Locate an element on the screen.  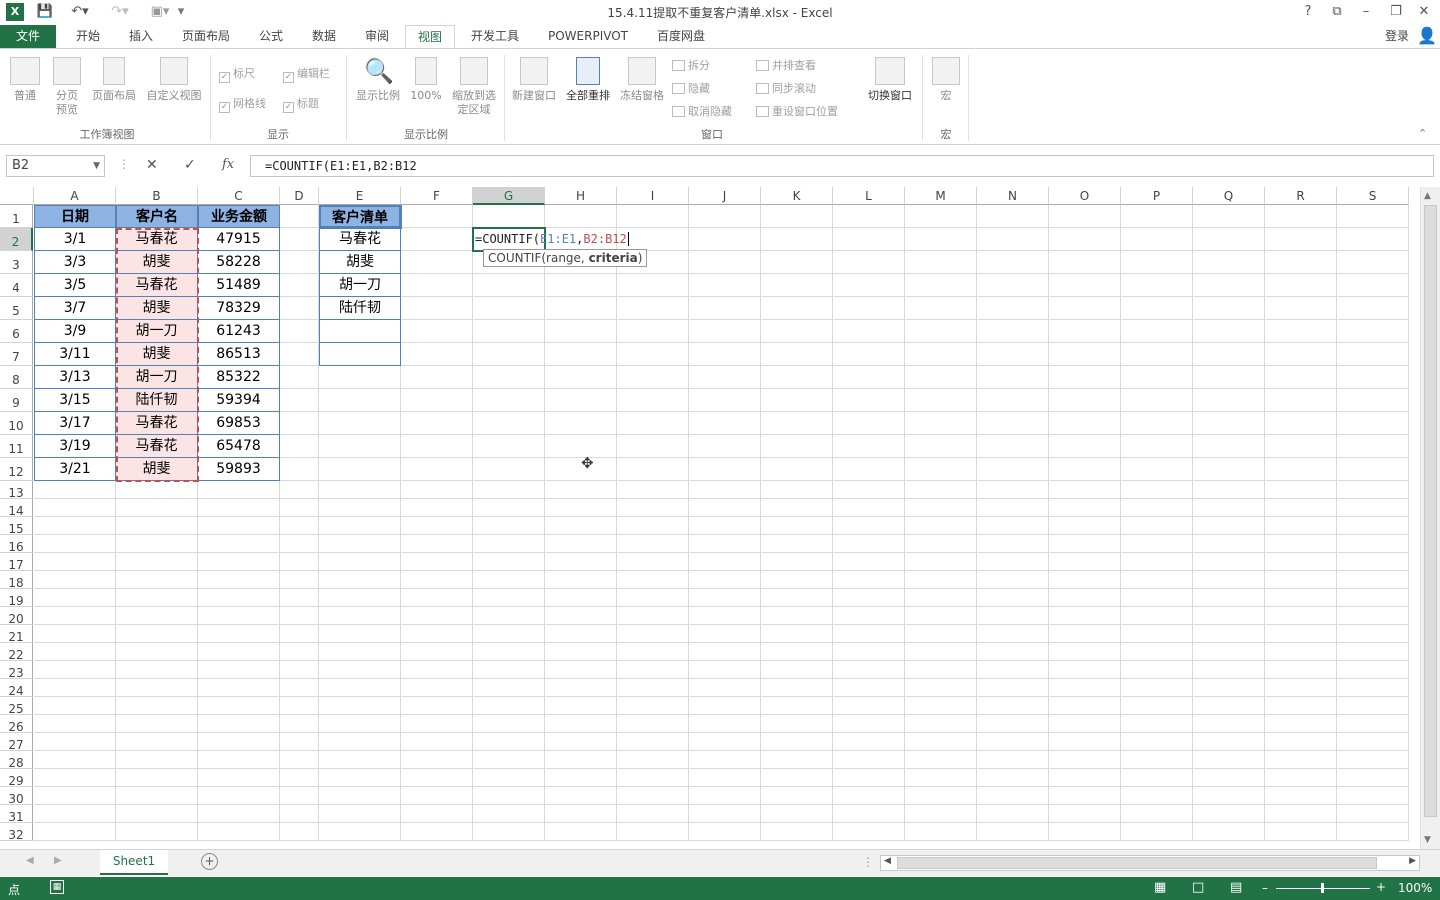
cell-s14 is located at coordinates (1373, 508).